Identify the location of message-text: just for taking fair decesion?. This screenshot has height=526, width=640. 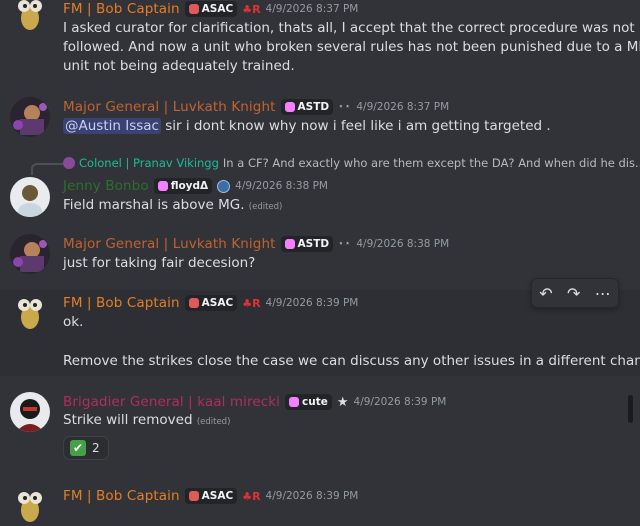
(159, 263).